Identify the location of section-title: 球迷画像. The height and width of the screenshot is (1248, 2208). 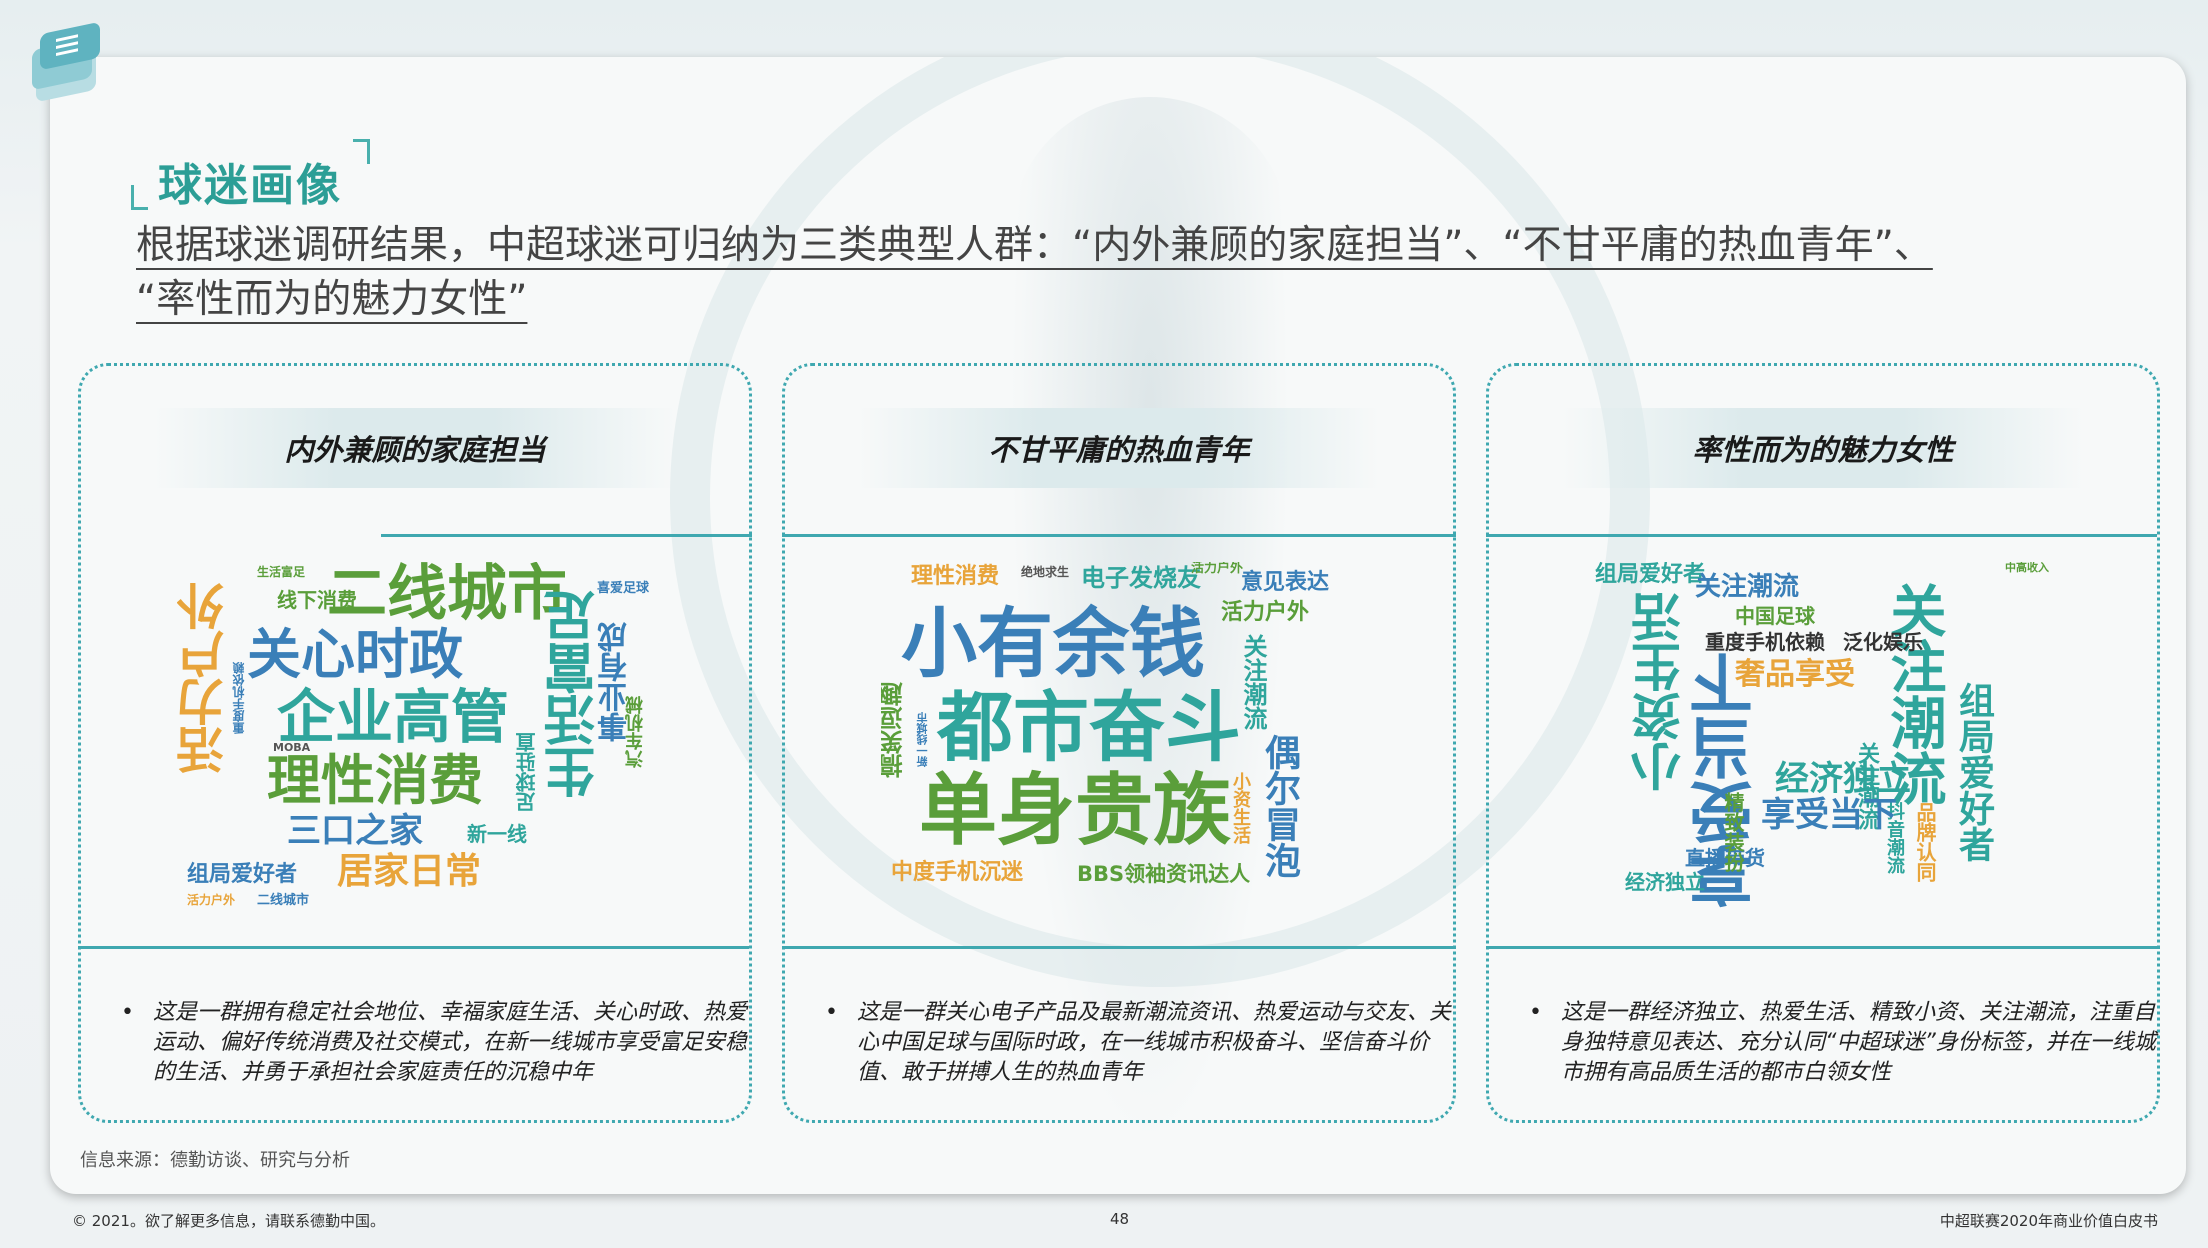
(250, 185).